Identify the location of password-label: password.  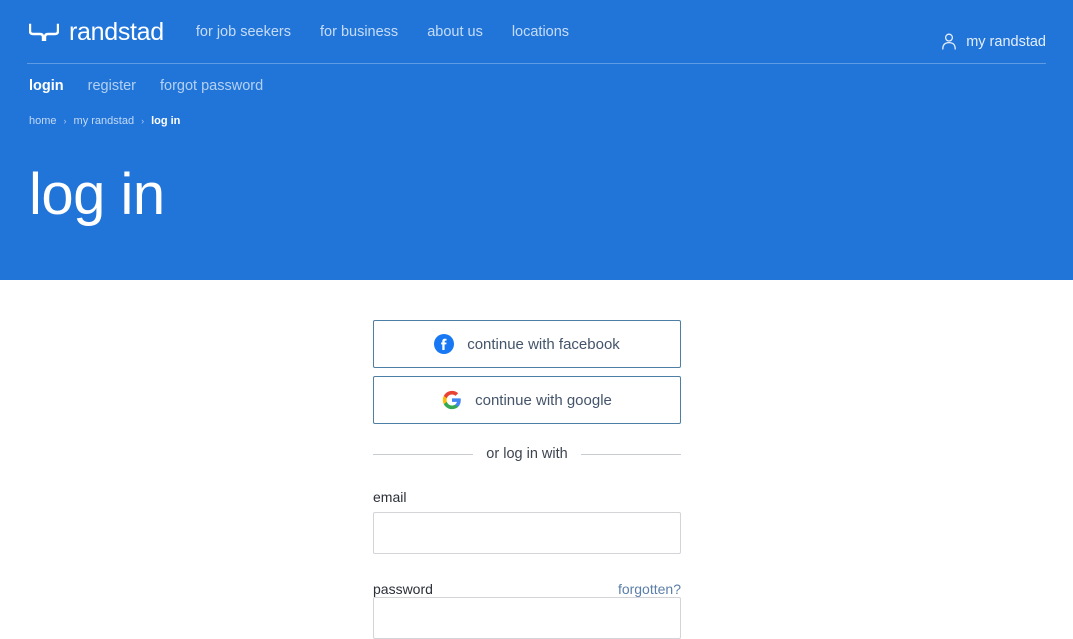
(403, 589).